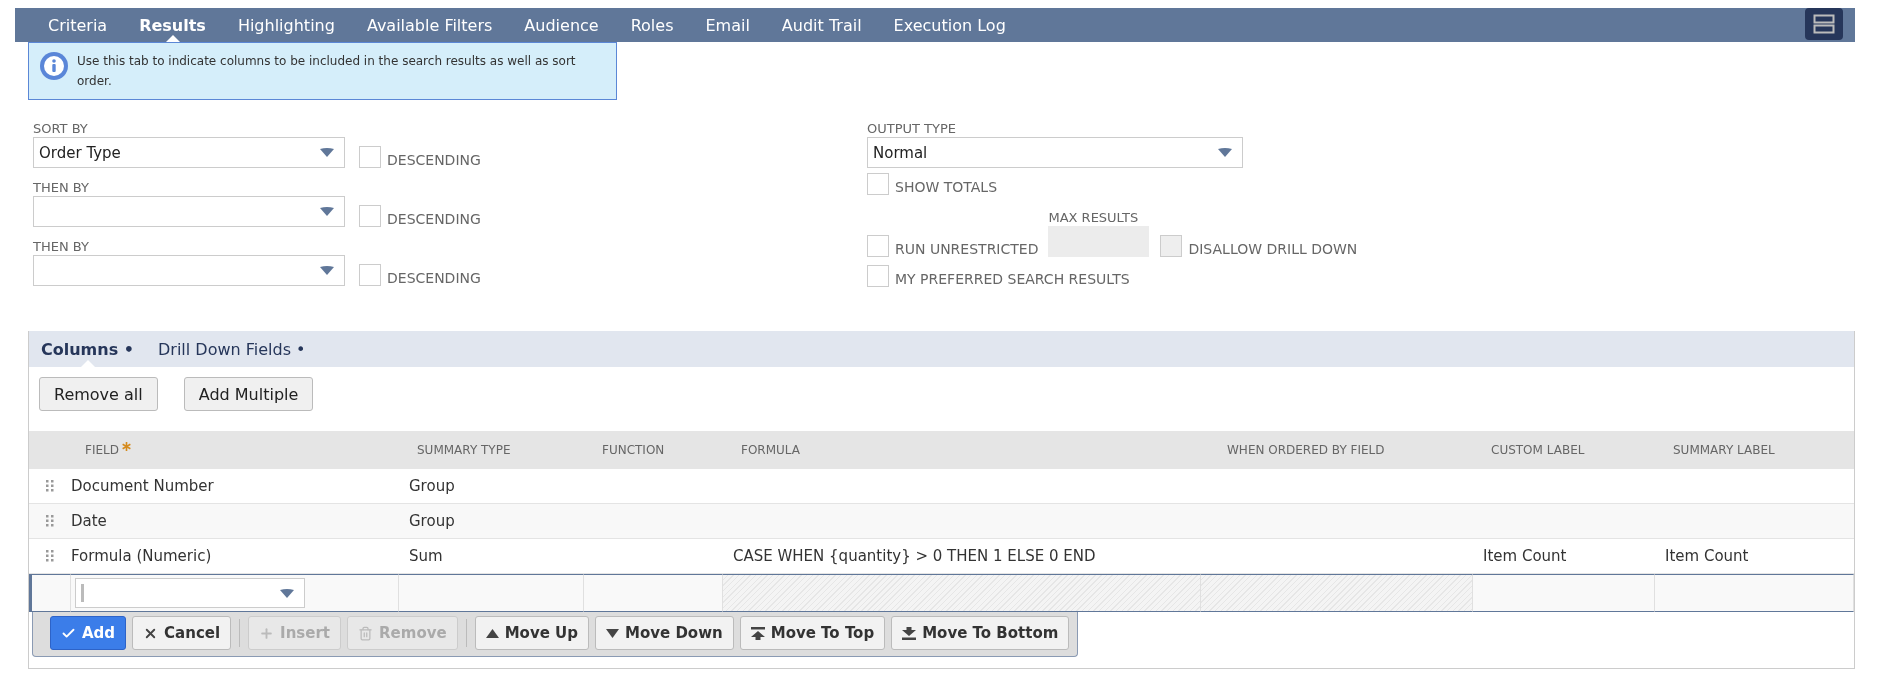 This screenshot has height=685, width=1888. What do you see at coordinates (98, 394) in the screenshot?
I see `action-button: Remove all` at bounding box center [98, 394].